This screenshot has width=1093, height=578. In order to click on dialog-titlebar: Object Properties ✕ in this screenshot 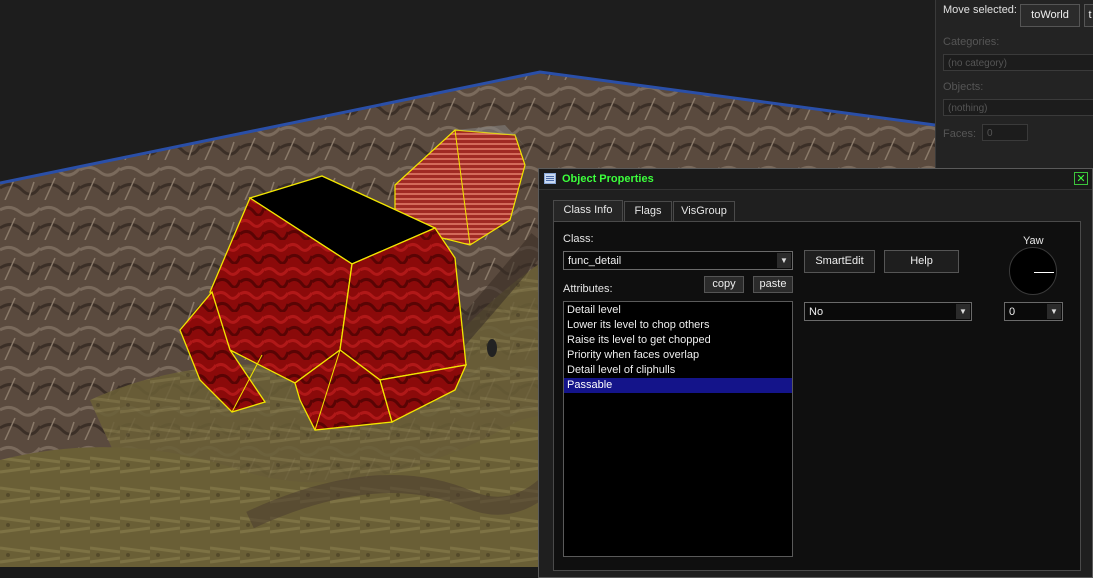, I will do `click(815, 179)`.